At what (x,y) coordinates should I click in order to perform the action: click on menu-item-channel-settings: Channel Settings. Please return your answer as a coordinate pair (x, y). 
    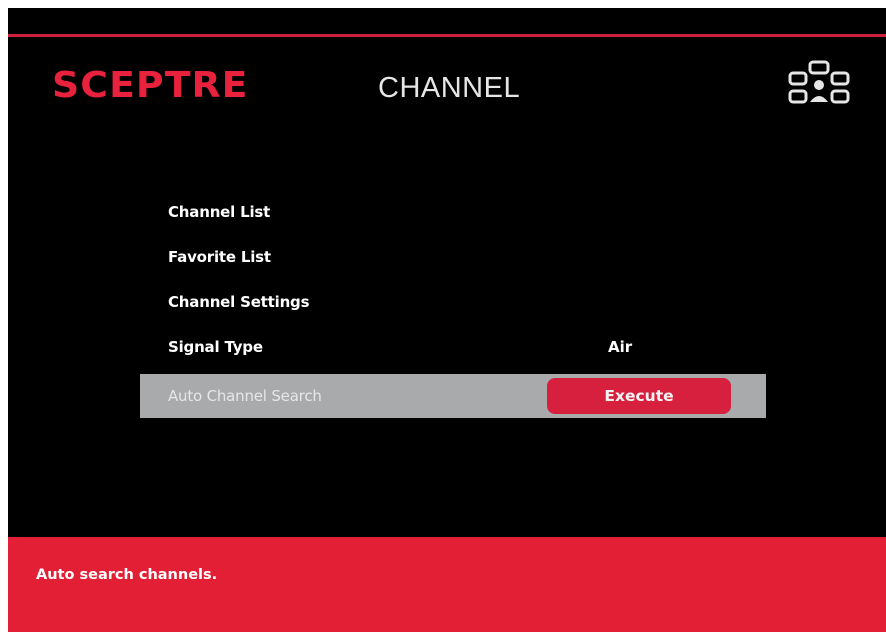
    Looking at the image, I should click on (453, 304).